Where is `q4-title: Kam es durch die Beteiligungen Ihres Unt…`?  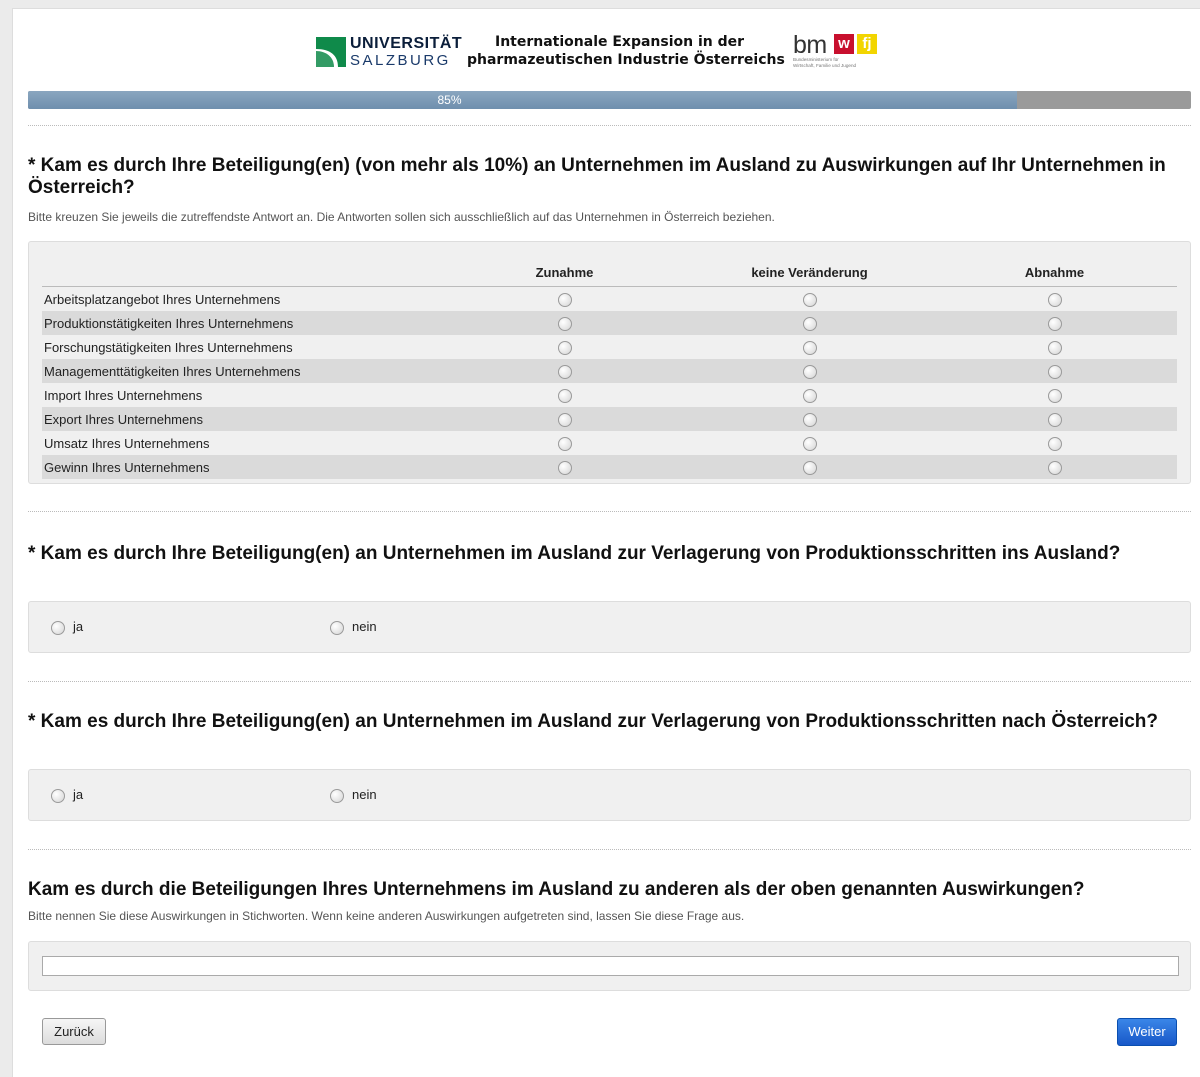
q4-title: Kam es durch die Beteiligungen Ihres Unt… is located at coordinates (556, 889).